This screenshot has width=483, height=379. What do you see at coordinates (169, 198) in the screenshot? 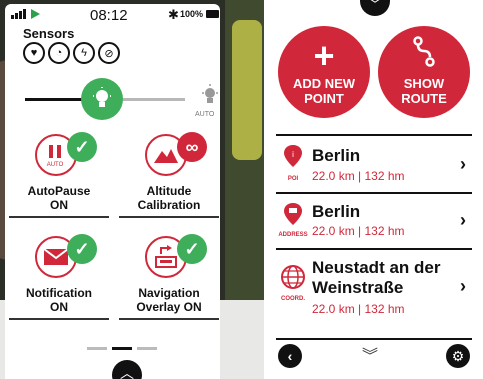
I see `altitude-calibration-label: Altitude Calibration` at bounding box center [169, 198].